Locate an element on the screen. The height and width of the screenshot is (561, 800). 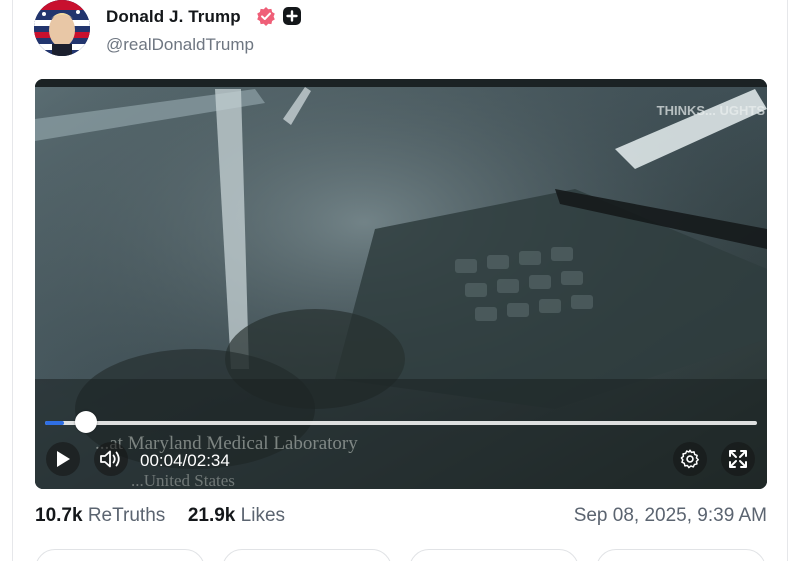
play-button is located at coordinates (63, 459).